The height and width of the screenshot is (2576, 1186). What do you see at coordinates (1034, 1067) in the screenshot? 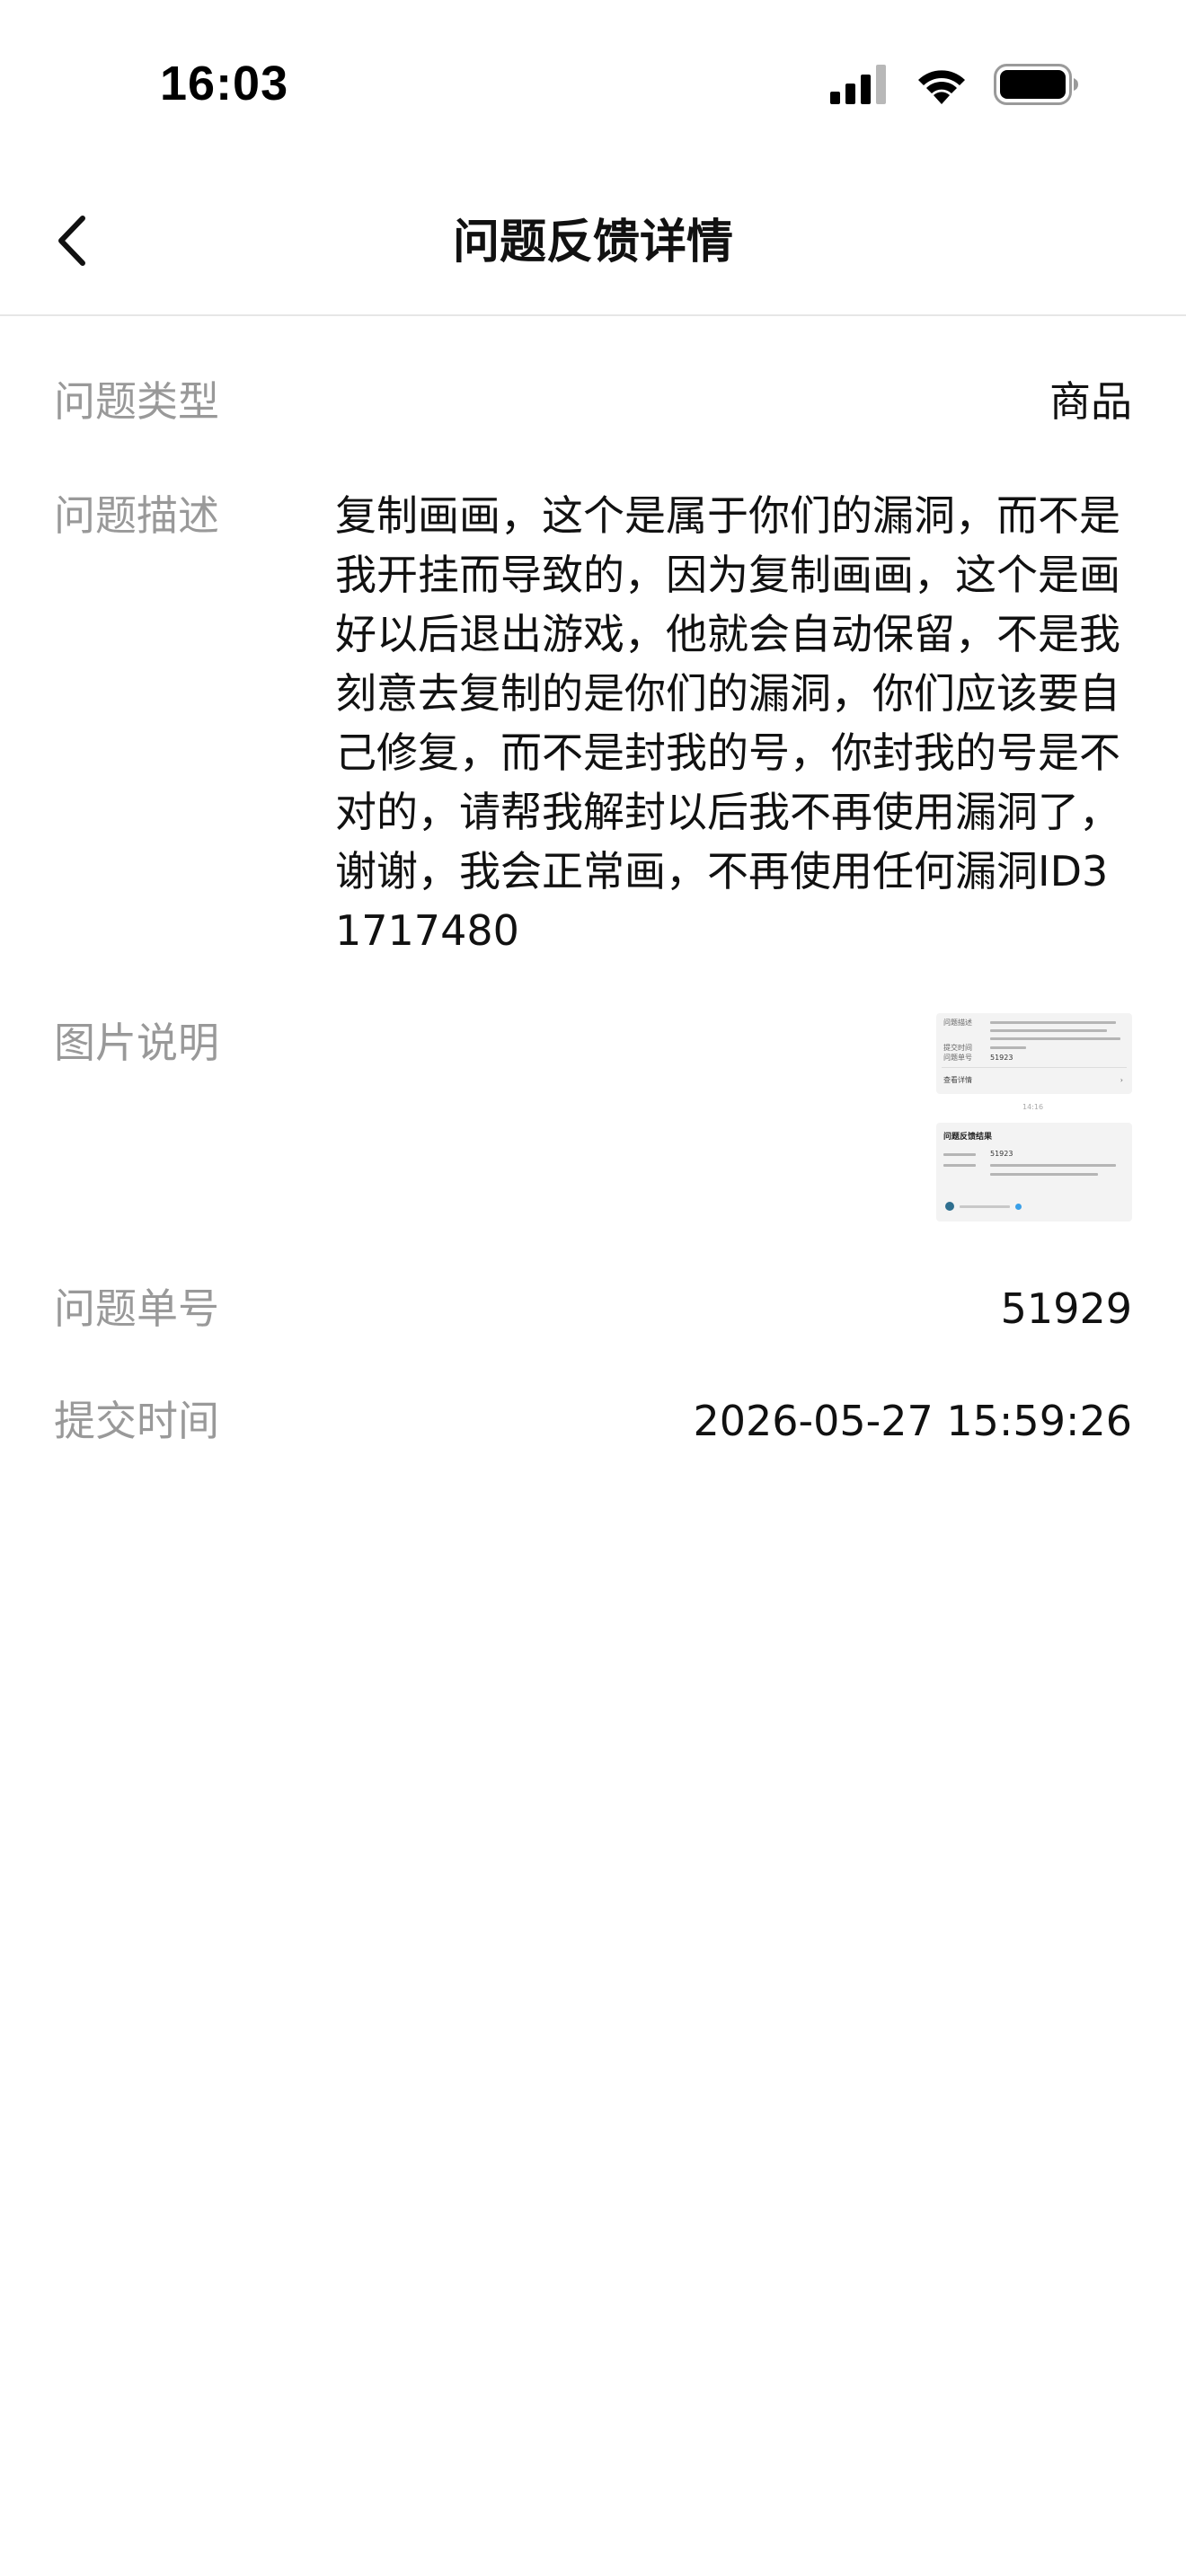
I see `thumbnail-divider` at bounding box center [1034, 1067].